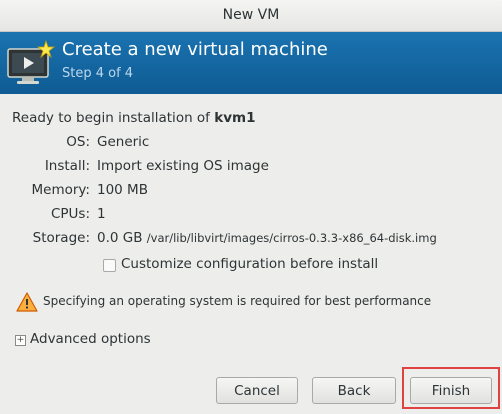  What do you see at coordinates (235, 118) in the screenshot?
I see `vm-name: kvm1` at bounding box center [235, 118].